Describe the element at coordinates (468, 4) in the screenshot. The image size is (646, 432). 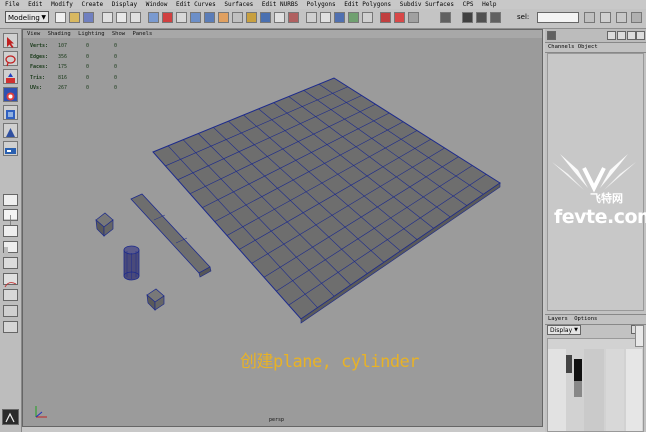
I see `menu-cps: CPS` at that location.